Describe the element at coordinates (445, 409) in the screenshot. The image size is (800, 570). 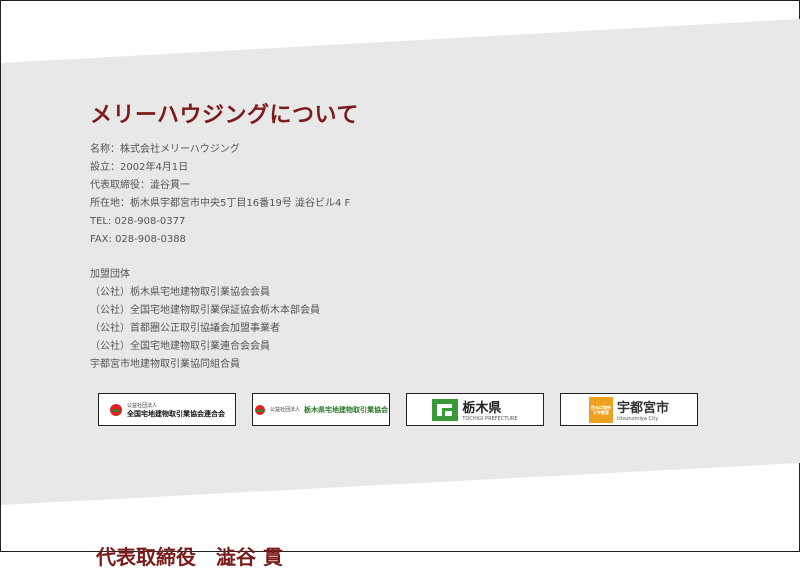
I see `tochigi-prefecture-mark-icon` at that location.